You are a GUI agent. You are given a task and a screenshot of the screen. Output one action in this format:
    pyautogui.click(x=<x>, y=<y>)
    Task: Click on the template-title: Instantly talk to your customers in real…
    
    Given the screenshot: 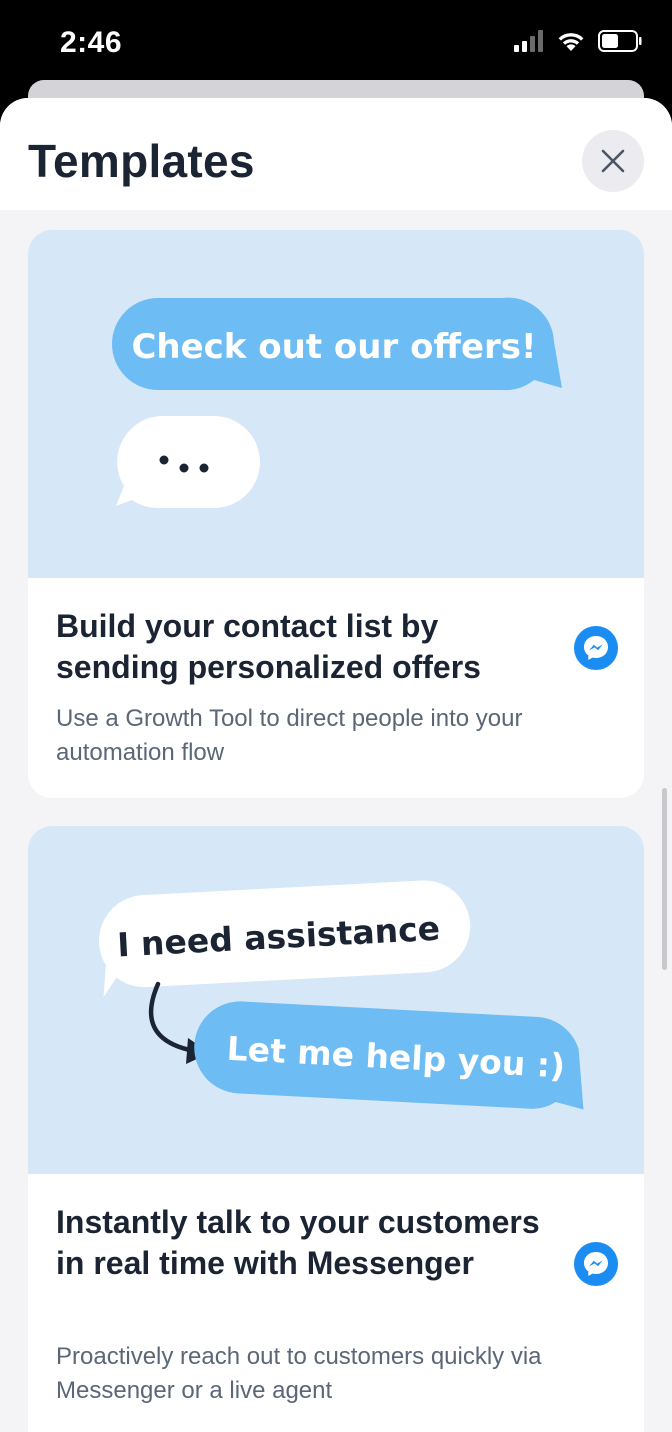 What is the action you would take?
    pyautogui.click(x=298, y=1242)
    